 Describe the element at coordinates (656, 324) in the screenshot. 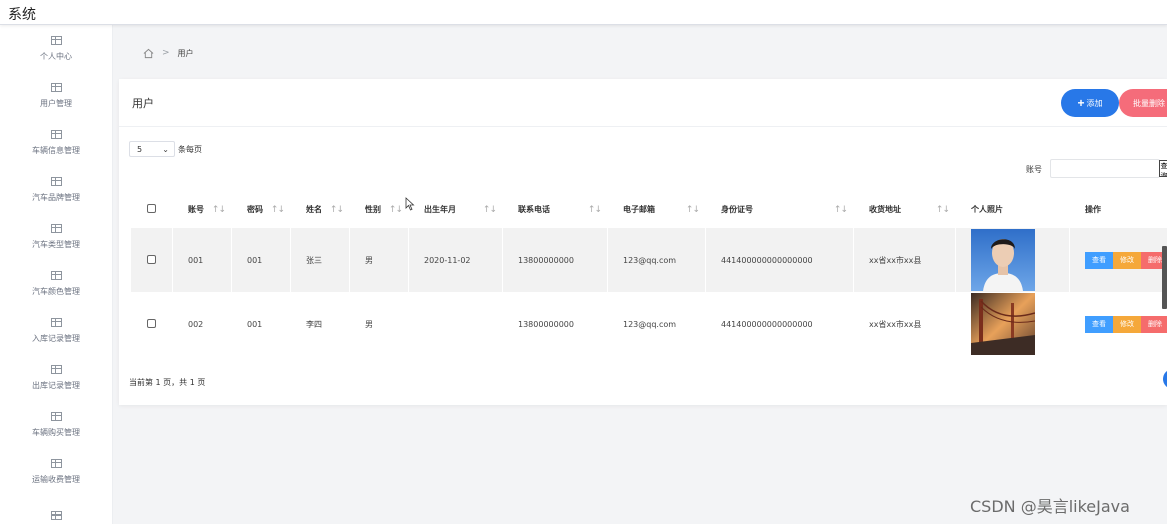

I see `cell-email: 123@qq.com` at that location.